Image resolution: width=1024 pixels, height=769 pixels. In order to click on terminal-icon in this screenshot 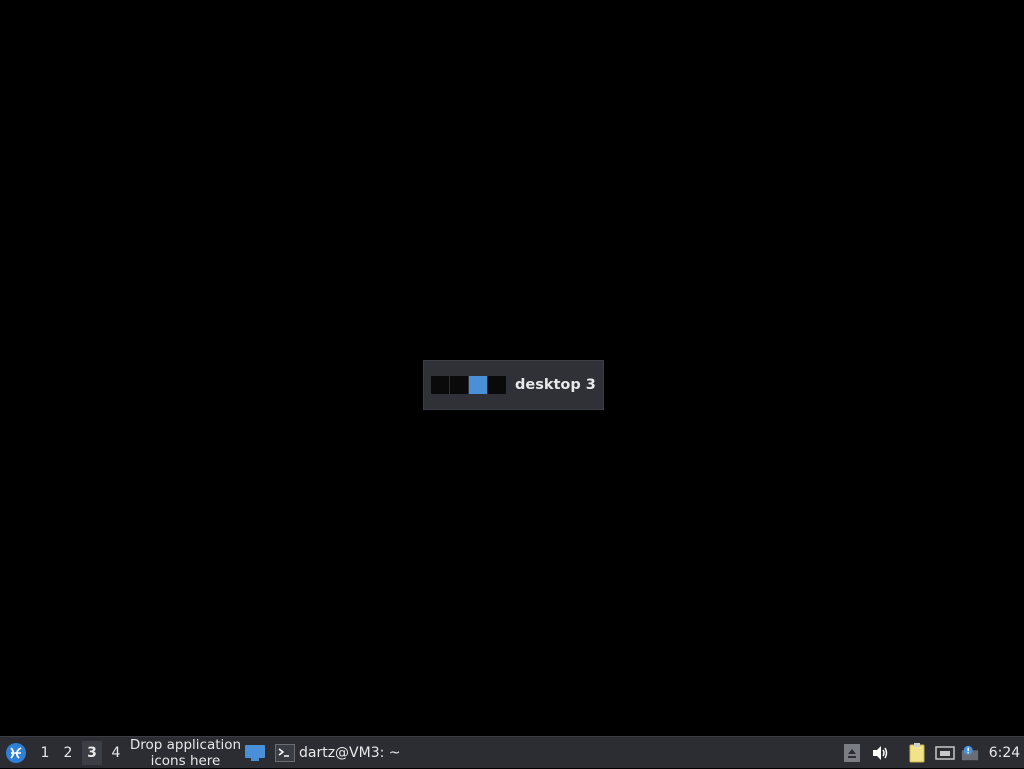, I will do `click(285, 753)`.